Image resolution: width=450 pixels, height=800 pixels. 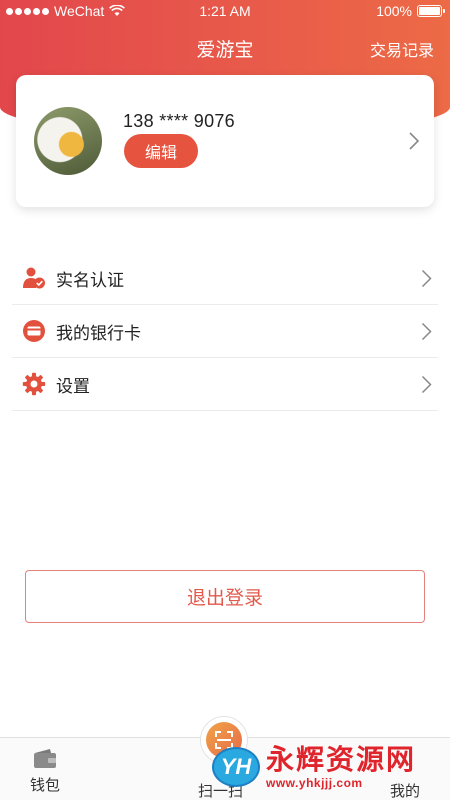 I want to click on edit-button: 编辑, so click(x=161, y=151).